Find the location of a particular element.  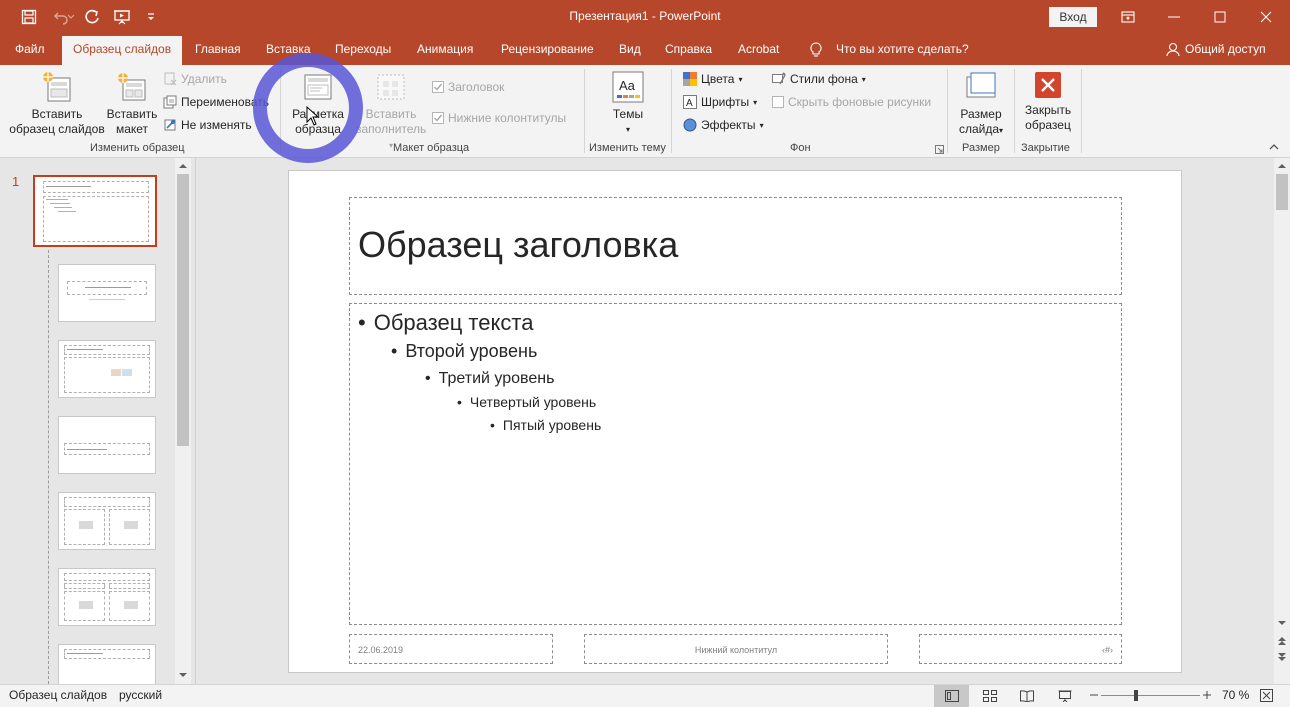

fonts-button: A Шрифты ▾ is located at coordinates (720, 102).